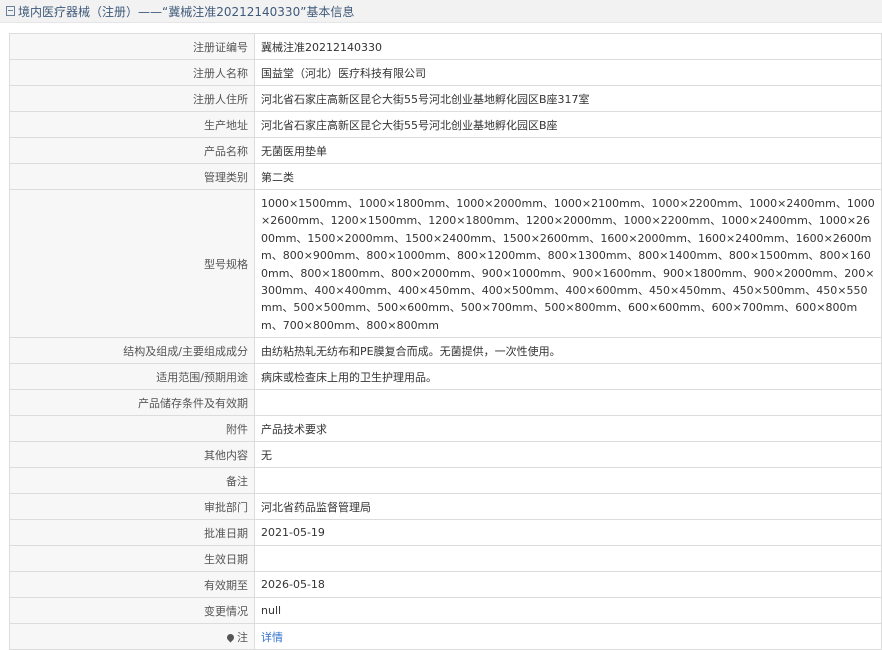  I want to click on row-label: 变更情况, so click(132, 611).